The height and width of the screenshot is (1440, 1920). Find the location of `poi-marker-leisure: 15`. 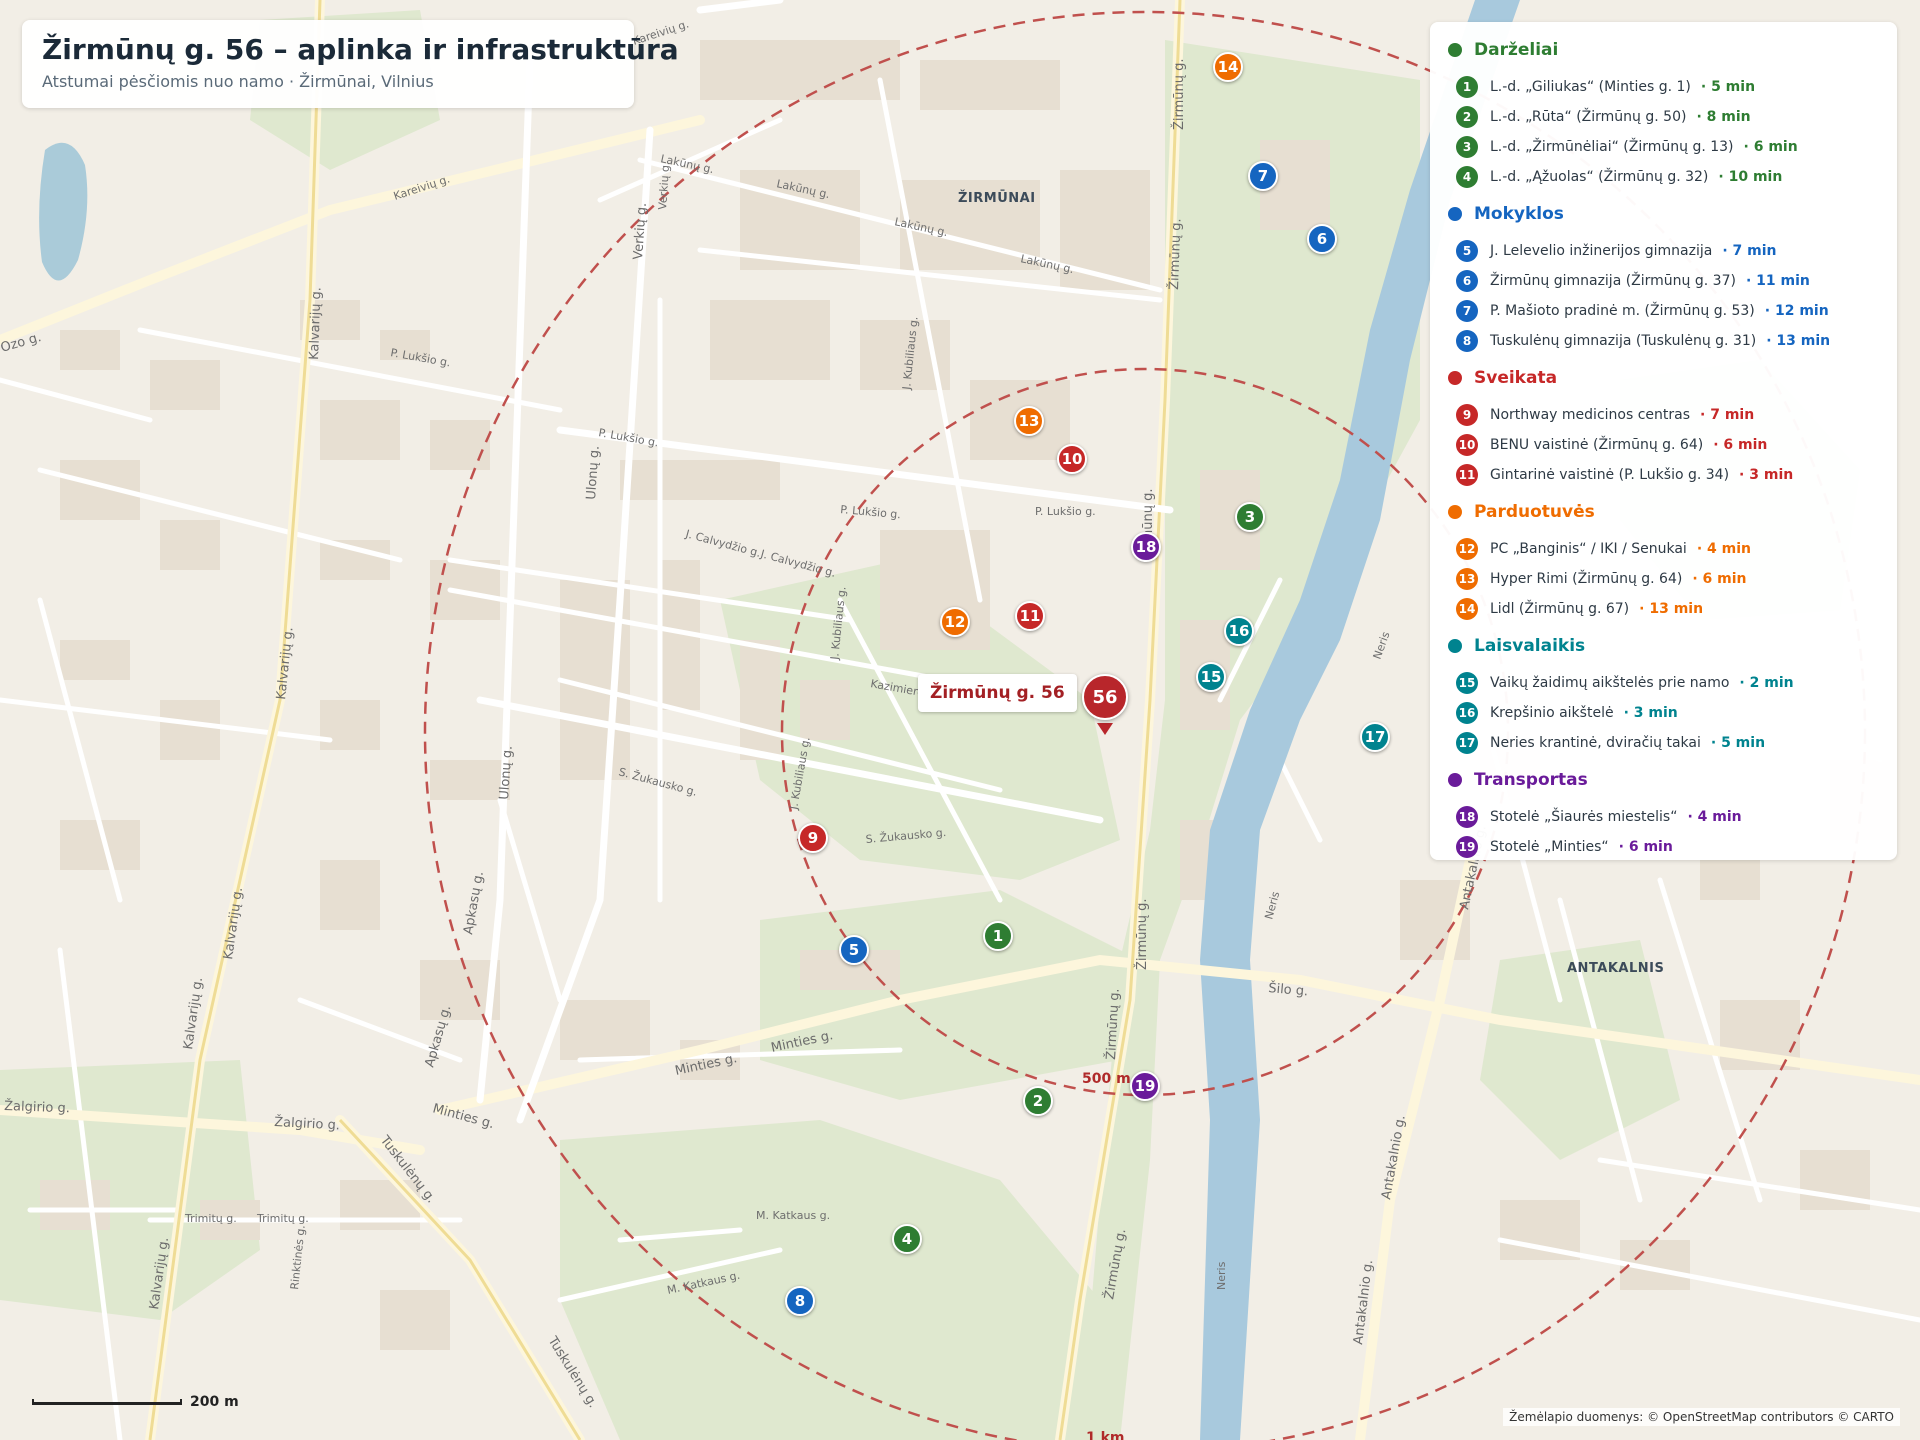

poi-marker-leisure: 15 is located at coordinates (1211, 677).